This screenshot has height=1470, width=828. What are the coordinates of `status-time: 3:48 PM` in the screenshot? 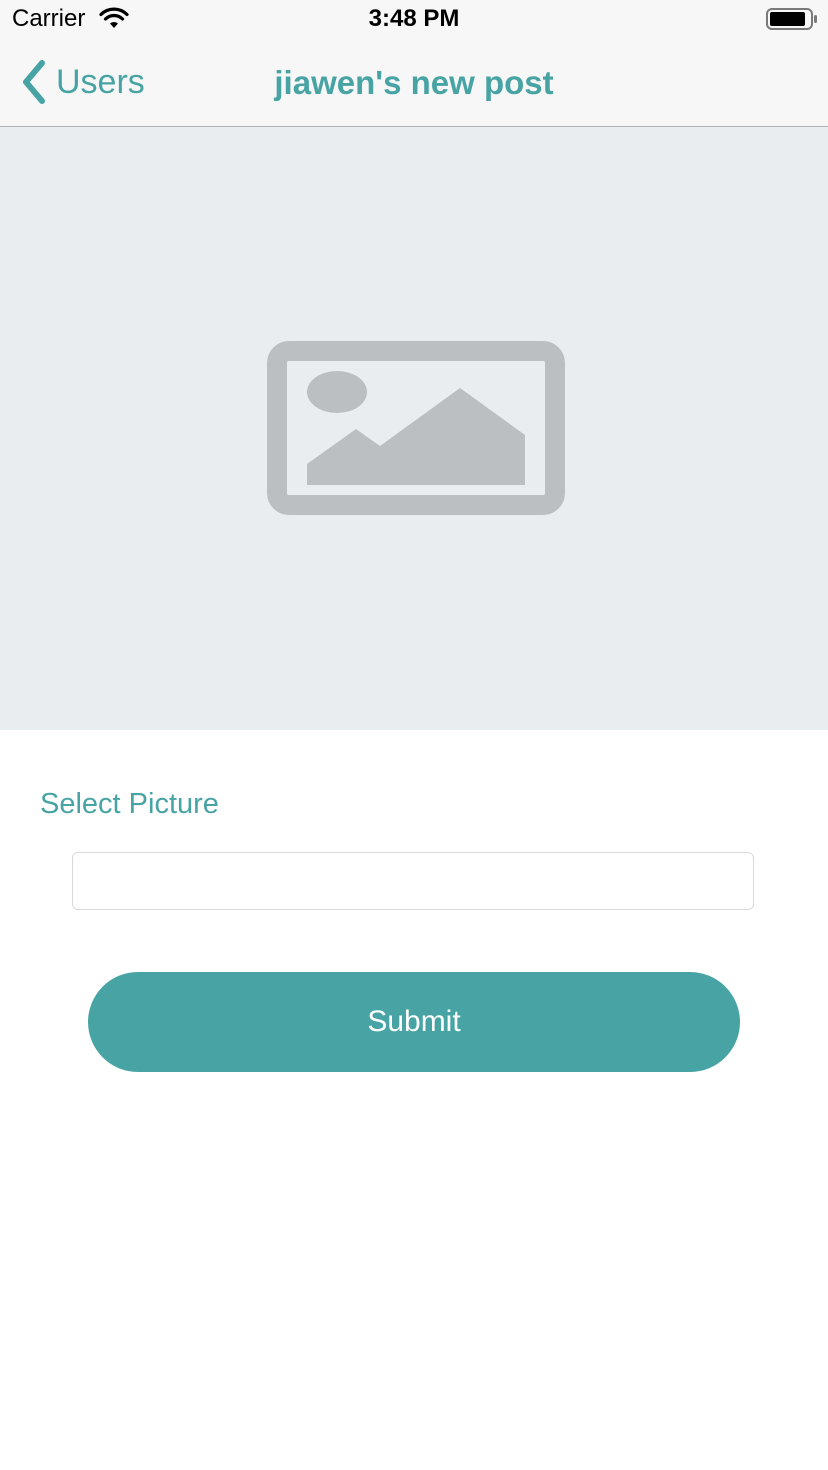 It's located at (414, 18).